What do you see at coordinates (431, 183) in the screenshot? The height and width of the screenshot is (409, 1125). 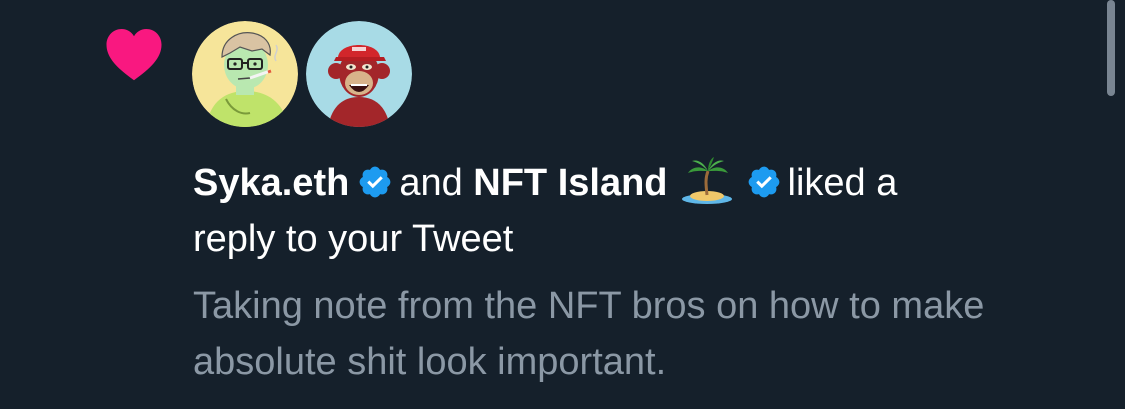 I see `connector-text: and` at bounding box center [431, 183].